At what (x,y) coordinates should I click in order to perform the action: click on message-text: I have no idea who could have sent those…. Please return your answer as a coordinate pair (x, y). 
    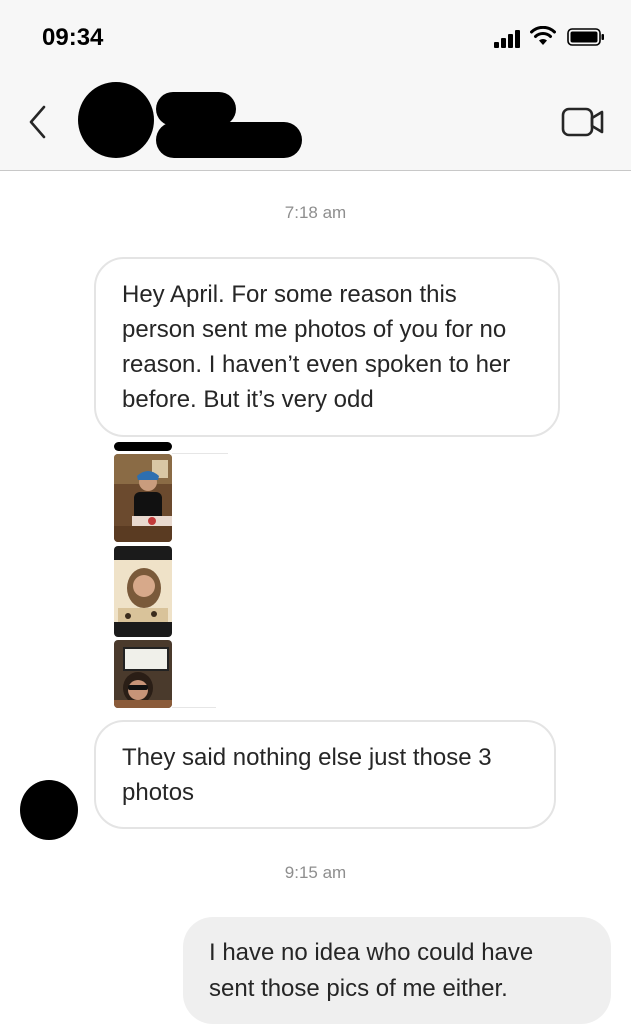
    Looking at the image, I should click on (371, 970).